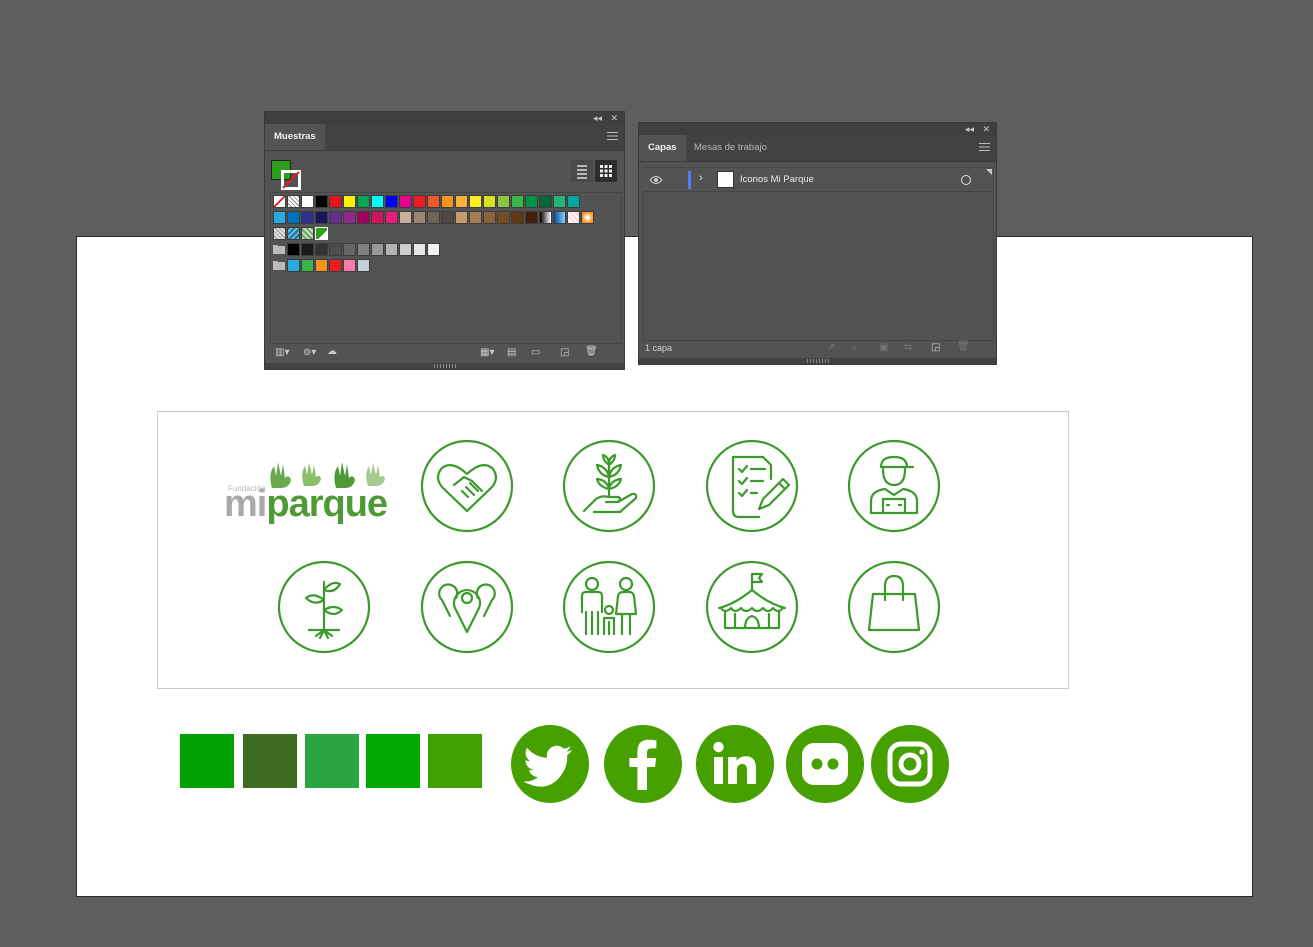 This screenshot has height=947, width=1313. I want to click on facebook-icon, so click(643, 764).